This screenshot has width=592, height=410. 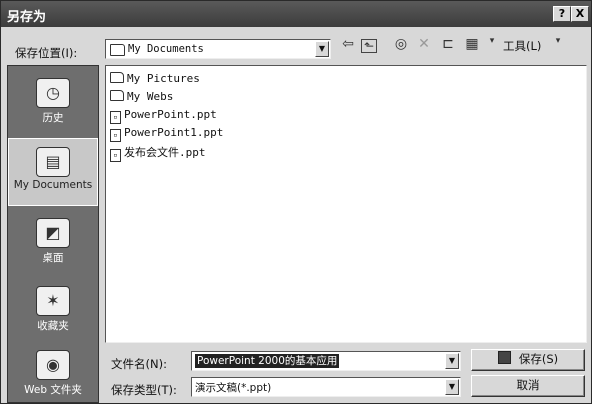 What do you see at coordinates (448, 44) in the screenshot?
I see `new-folder-icon: ⊏` at bounding box center [448, 44].